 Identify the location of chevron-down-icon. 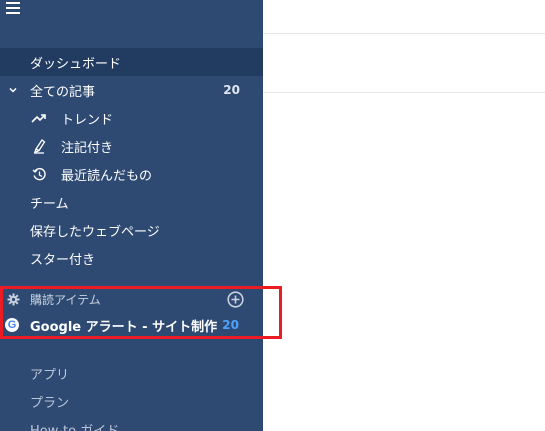
(13, 90).